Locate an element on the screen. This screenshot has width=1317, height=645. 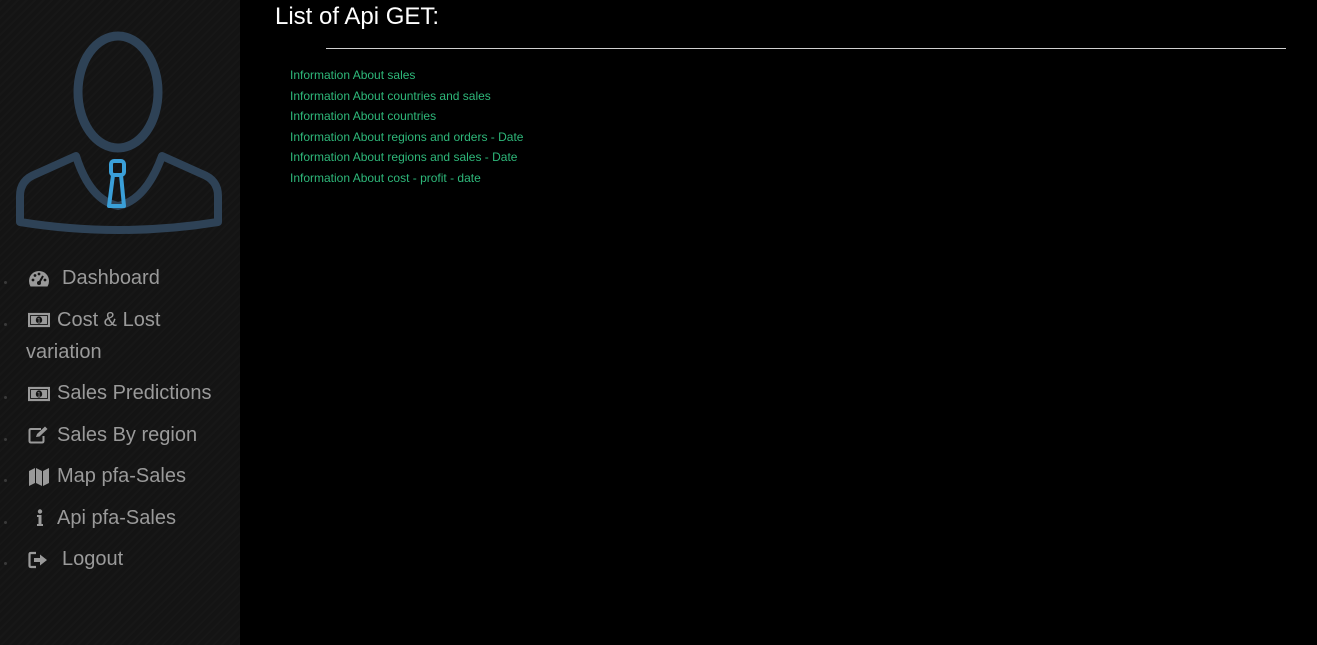
api-link-cost-profit-date: Information About cost - profit - date is located at coordinates (406, 178).